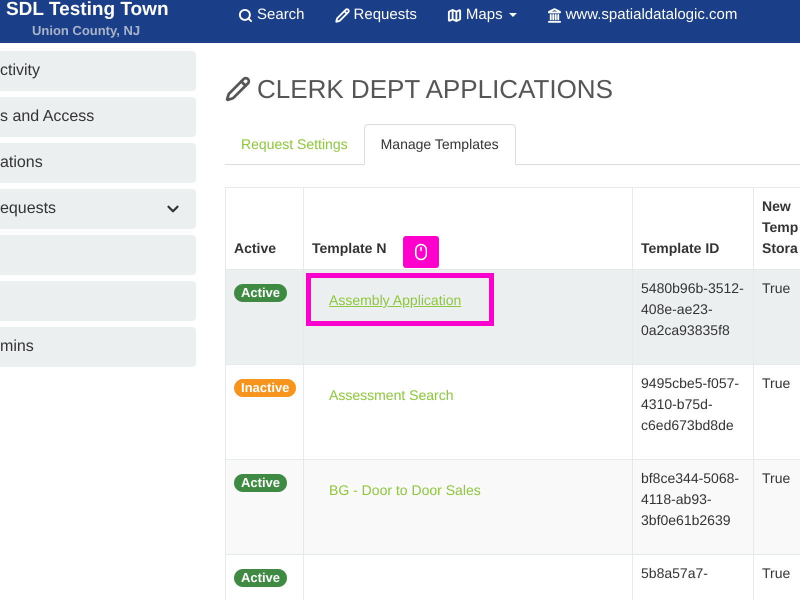 The height and width of the screenshot is (600, 800). I want to click on status-badge: Inactive, so click(265, 388).